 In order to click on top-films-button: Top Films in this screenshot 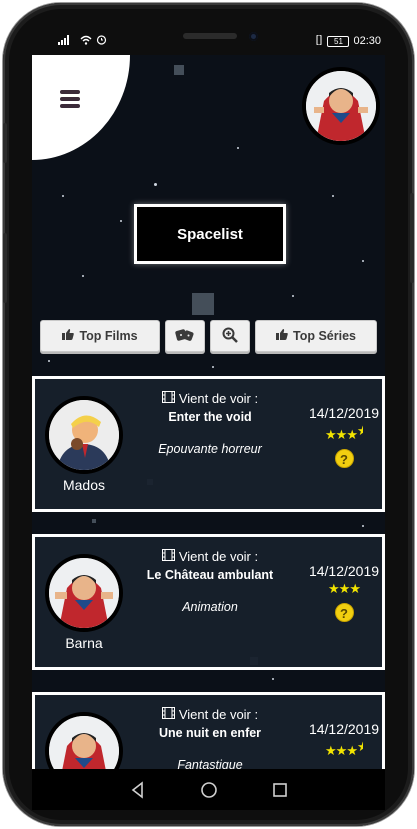, I will do `click(100, 336)`.